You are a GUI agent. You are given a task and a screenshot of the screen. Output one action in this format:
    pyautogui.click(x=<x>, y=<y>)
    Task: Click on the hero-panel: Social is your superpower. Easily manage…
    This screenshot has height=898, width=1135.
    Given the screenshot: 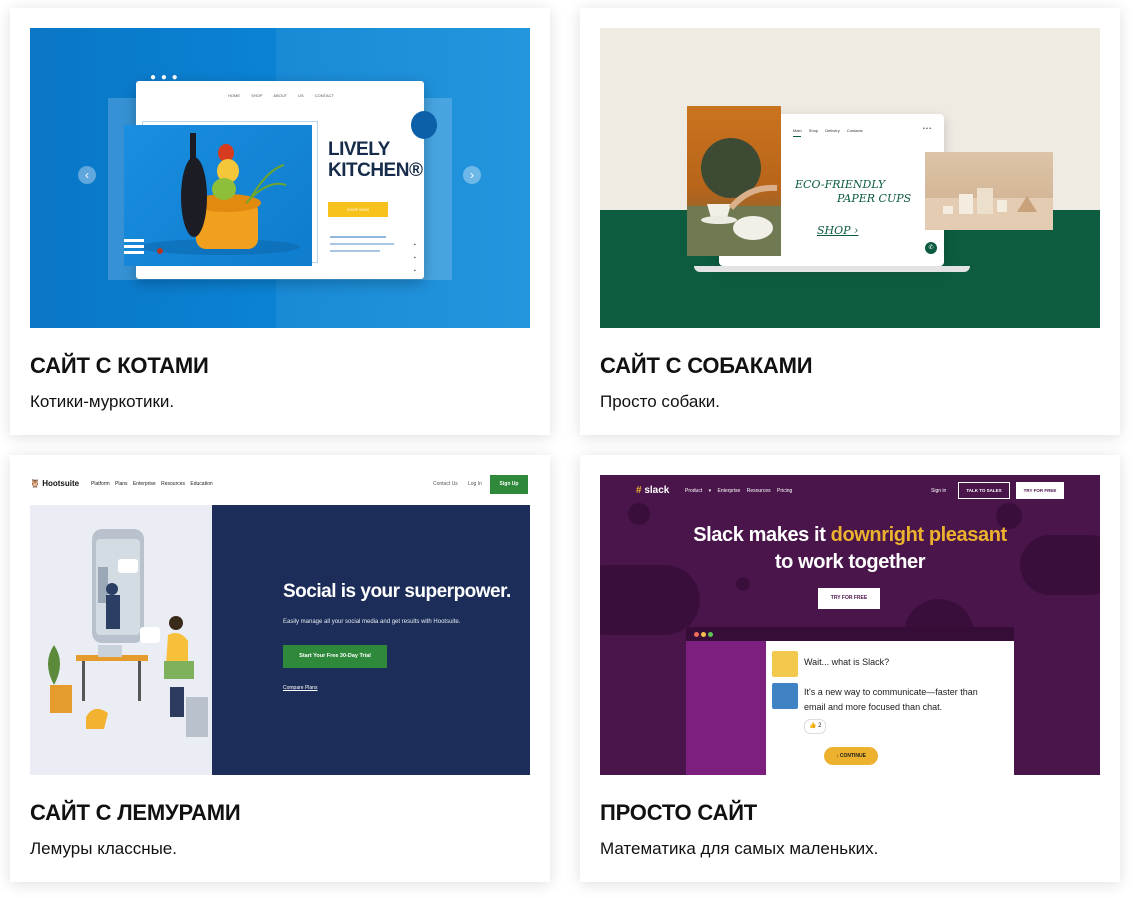 What is the action you would take?
    pyautogui.click(x=371, y=640)
    